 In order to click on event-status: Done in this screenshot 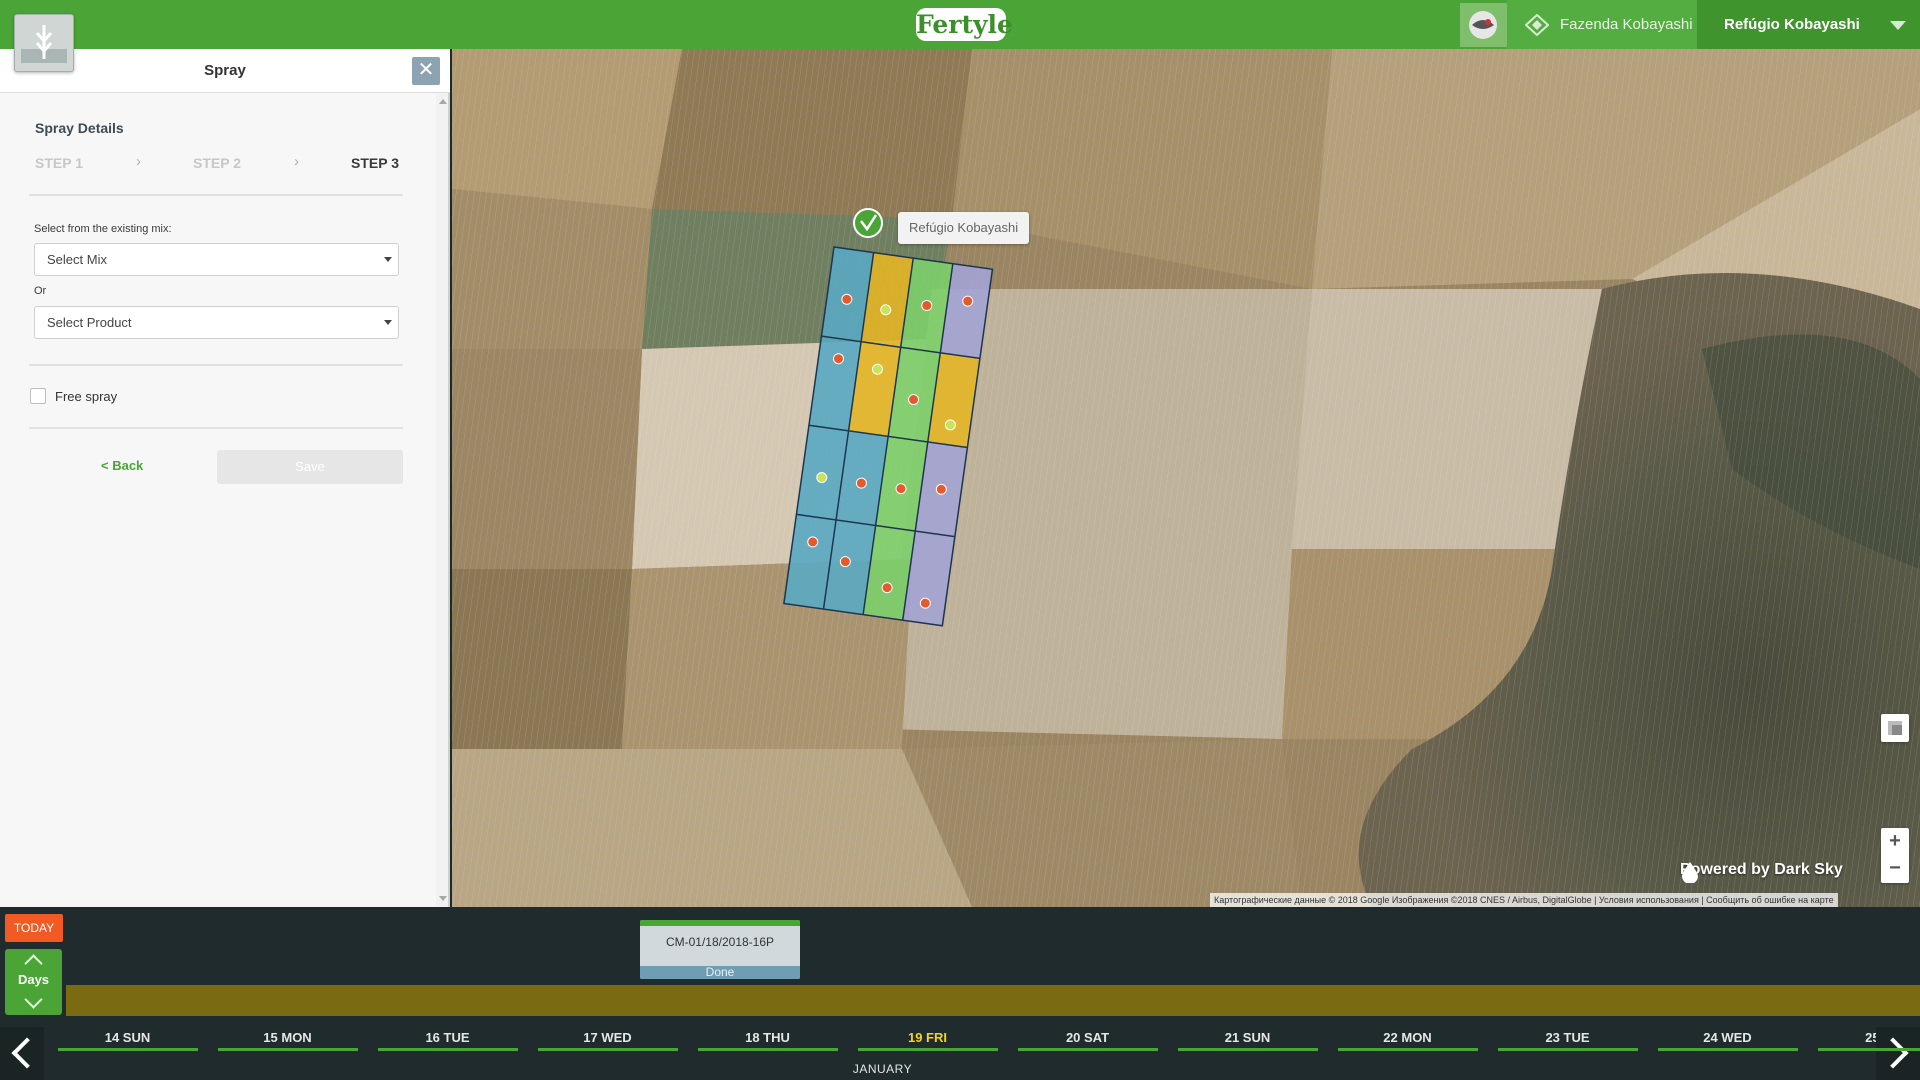, I will do `click(720, 972)`.